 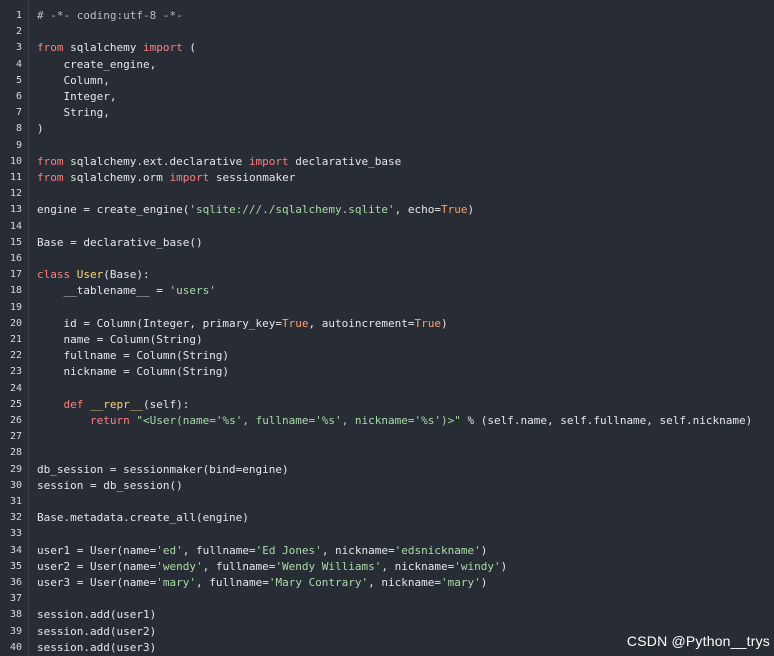 I want to click on code-line: 33, so click(x=387, y=534).